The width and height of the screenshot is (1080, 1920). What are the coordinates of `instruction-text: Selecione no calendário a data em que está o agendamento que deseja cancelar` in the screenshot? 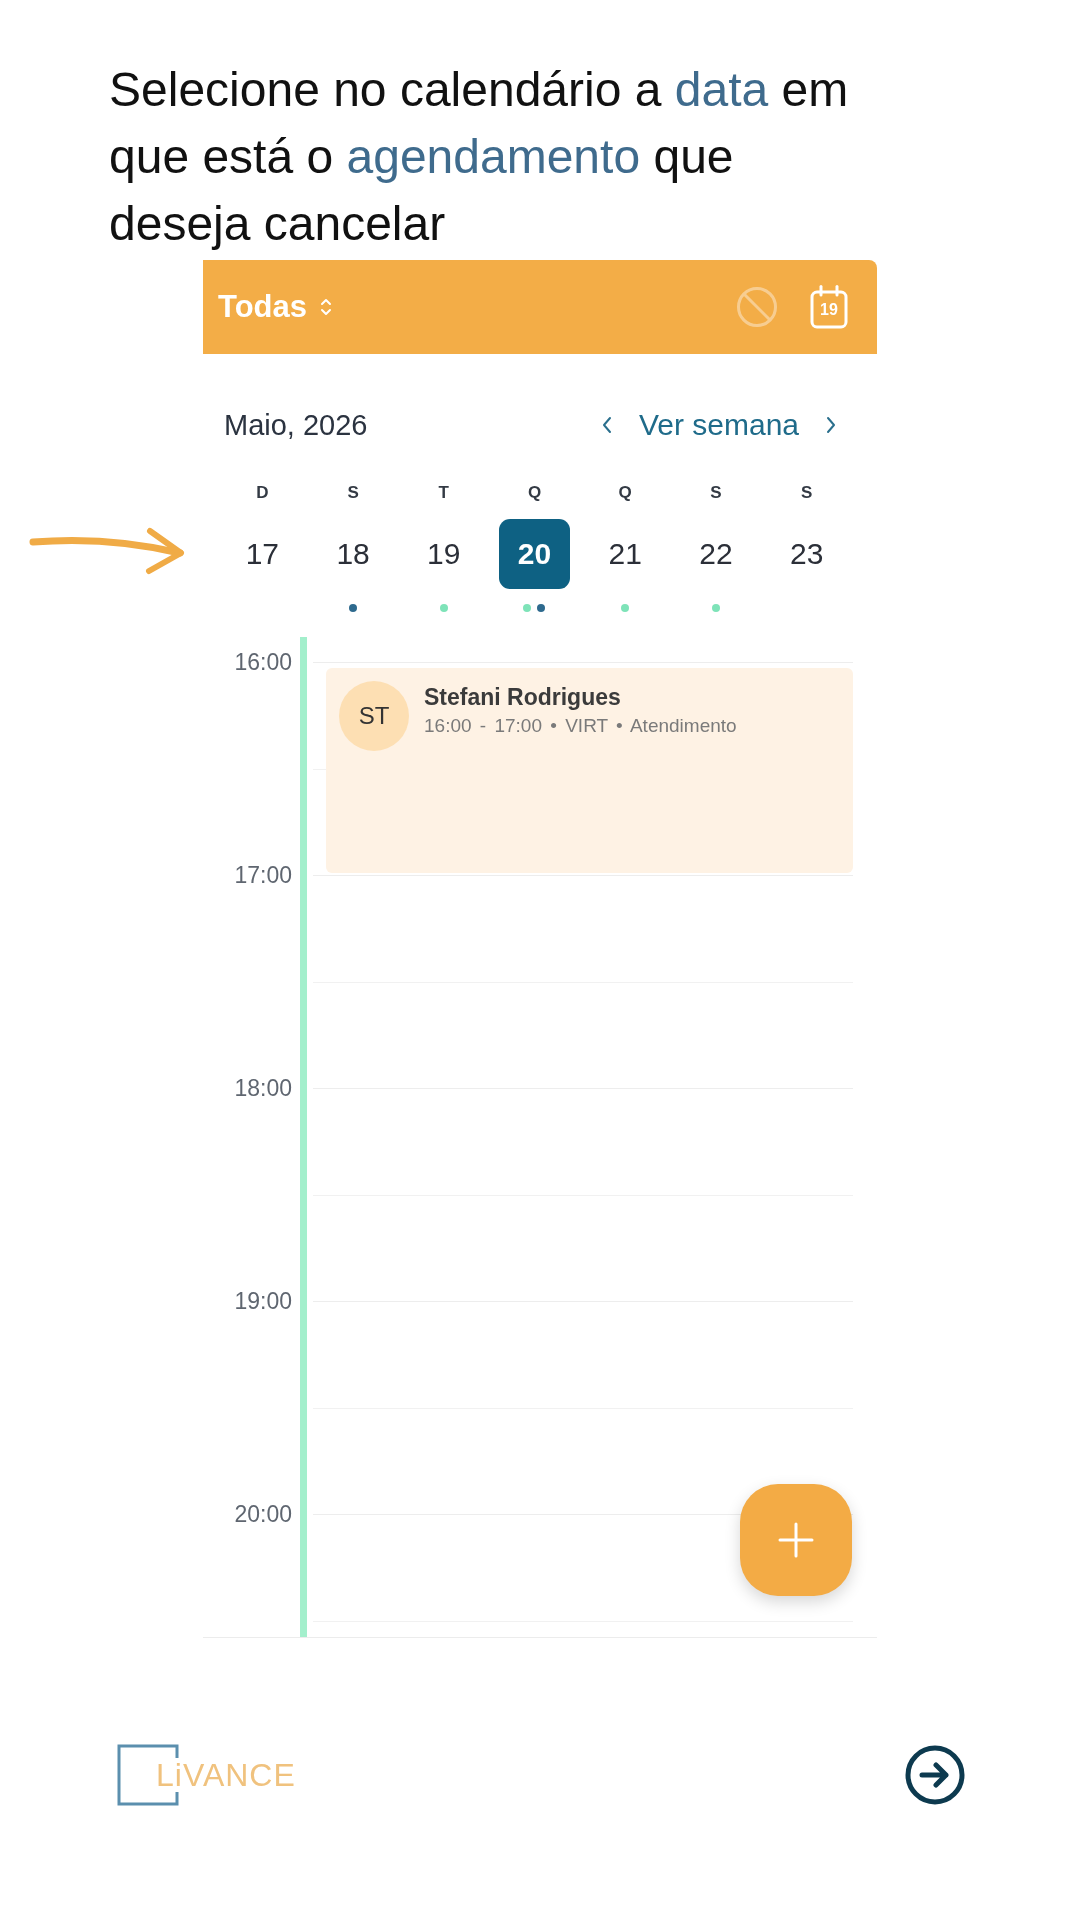 It's located at (479, 157).